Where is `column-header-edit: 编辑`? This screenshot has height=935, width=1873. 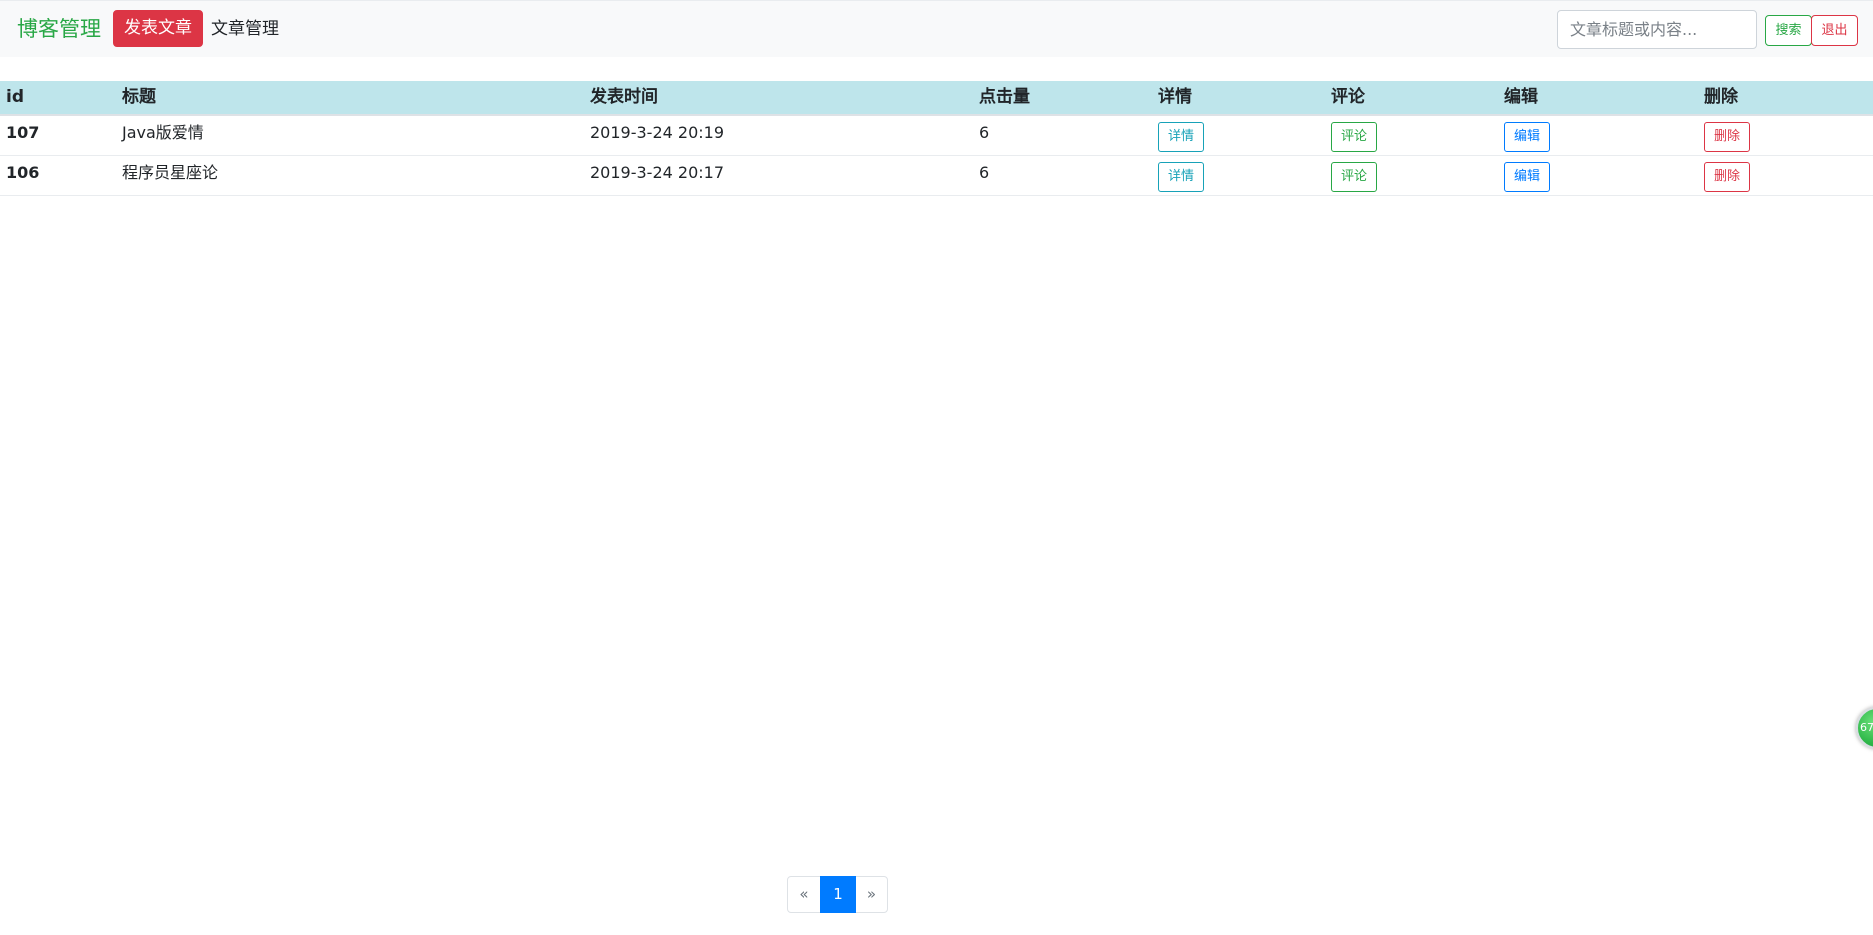
column-header-edit: 编辑 is located at coordinates (1598, 98).